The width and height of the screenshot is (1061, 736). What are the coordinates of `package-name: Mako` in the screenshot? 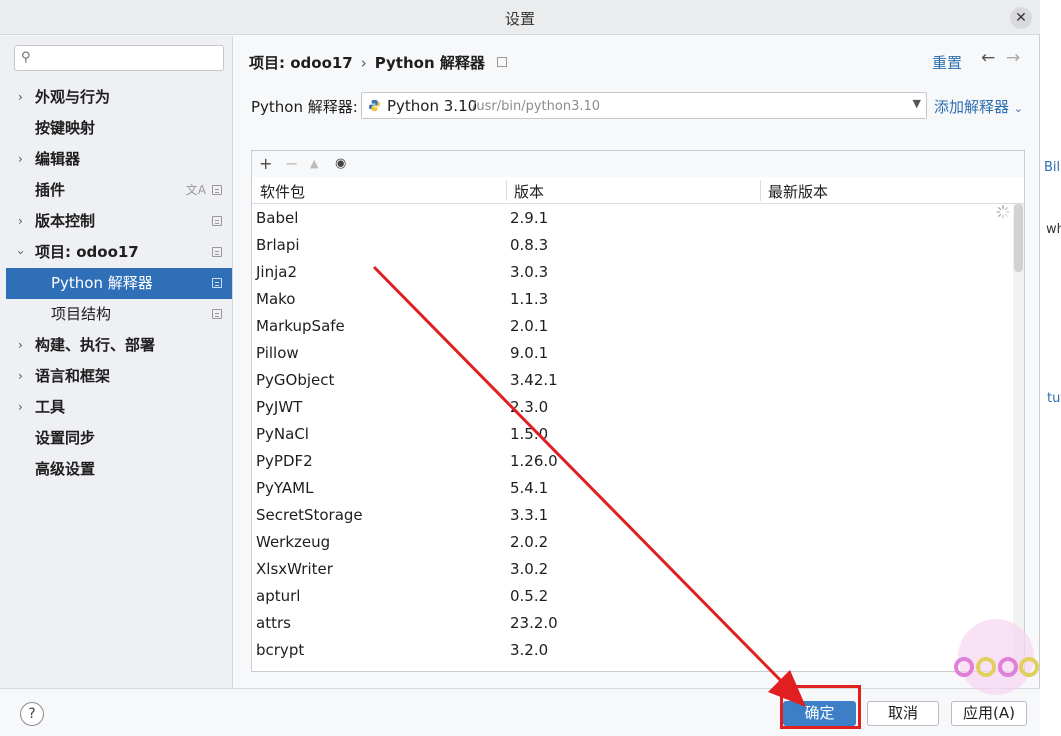 It's located at (276, 299).